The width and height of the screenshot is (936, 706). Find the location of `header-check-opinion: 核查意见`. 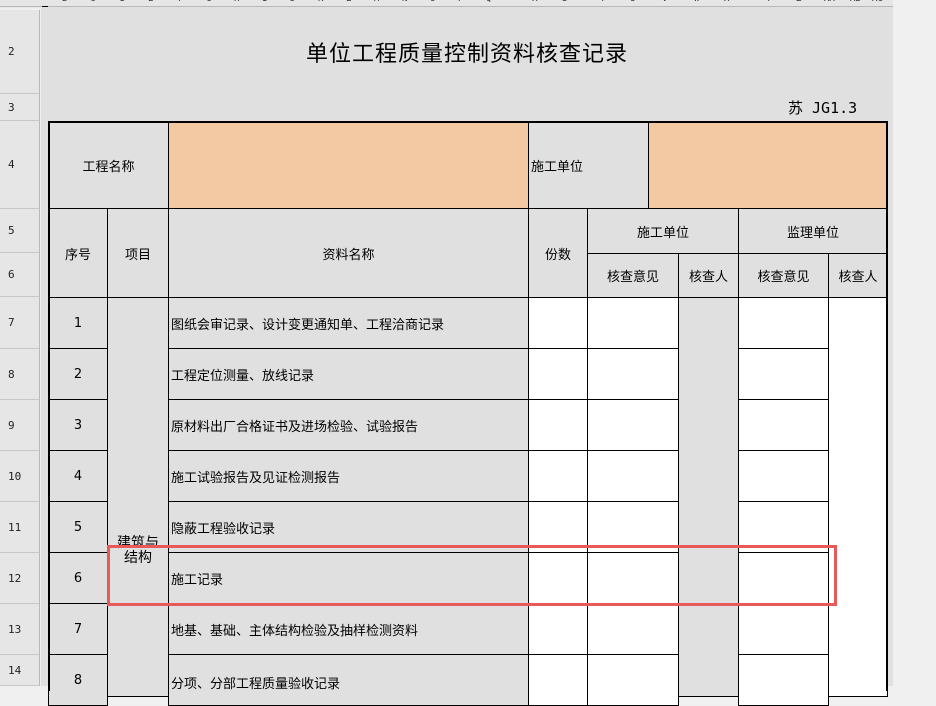

header-check-opinion: 核查意见 is located at coordinates (633, 275).